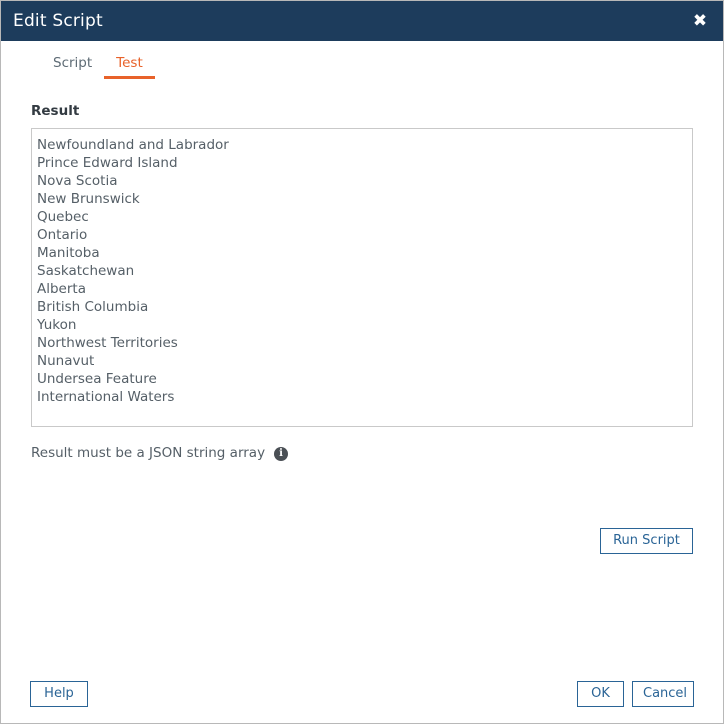  Describe the element at coordinates (55, 111) in the screenshot. I see `result-label: Result` at that location.